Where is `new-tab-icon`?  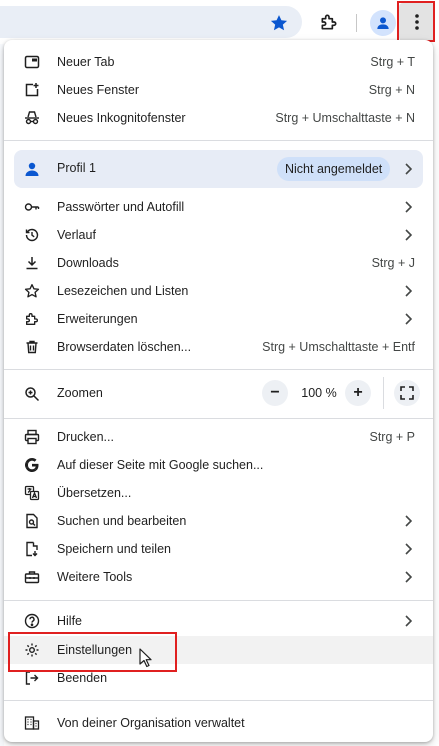
new-tab-icon is located at coordinates (32, 62).